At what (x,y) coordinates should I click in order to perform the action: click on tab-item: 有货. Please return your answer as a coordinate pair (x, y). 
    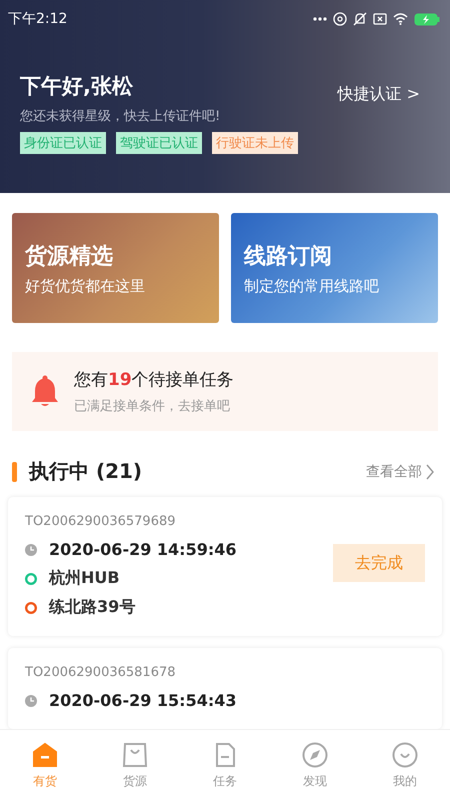
    Looking at the image, I should click on (45, 765).